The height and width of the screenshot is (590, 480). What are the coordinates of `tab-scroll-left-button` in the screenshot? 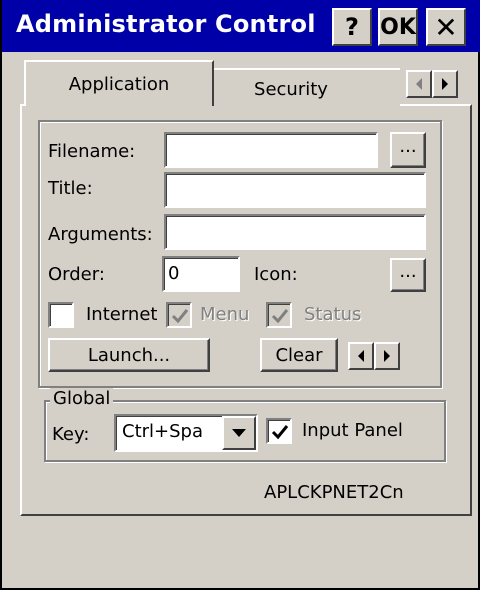 It's located at (419, 84).